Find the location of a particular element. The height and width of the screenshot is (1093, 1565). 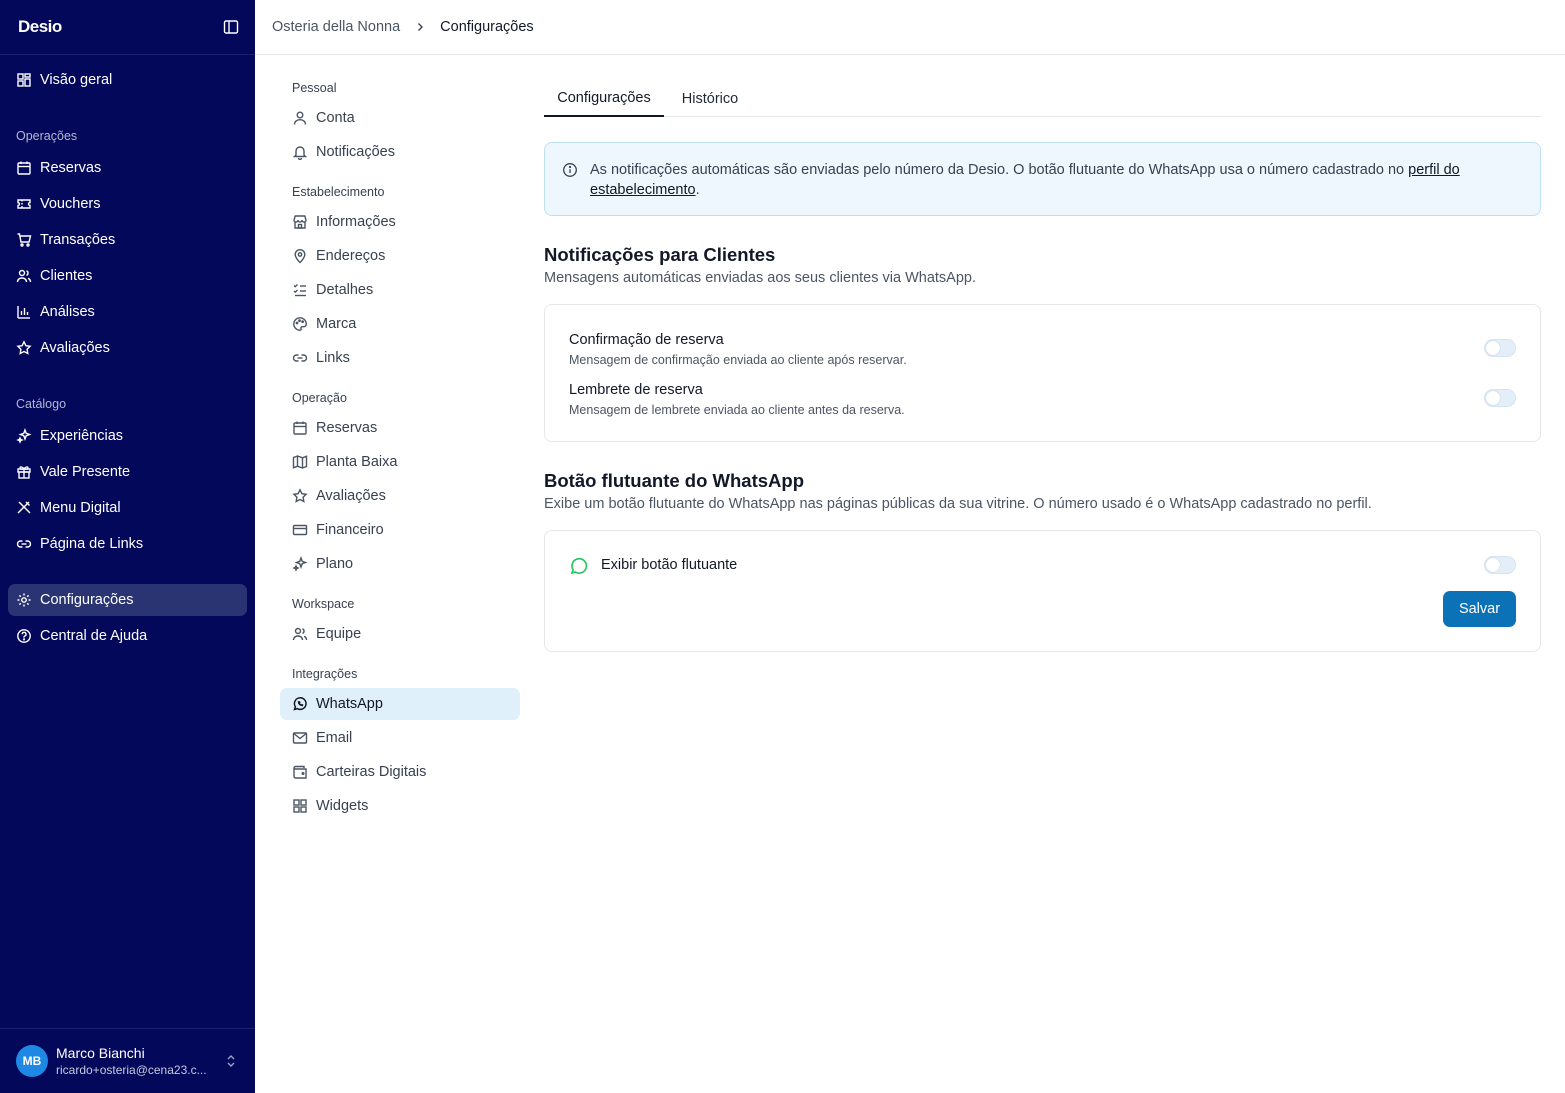

app-logo: Desio is located at coordinates (40, 27).